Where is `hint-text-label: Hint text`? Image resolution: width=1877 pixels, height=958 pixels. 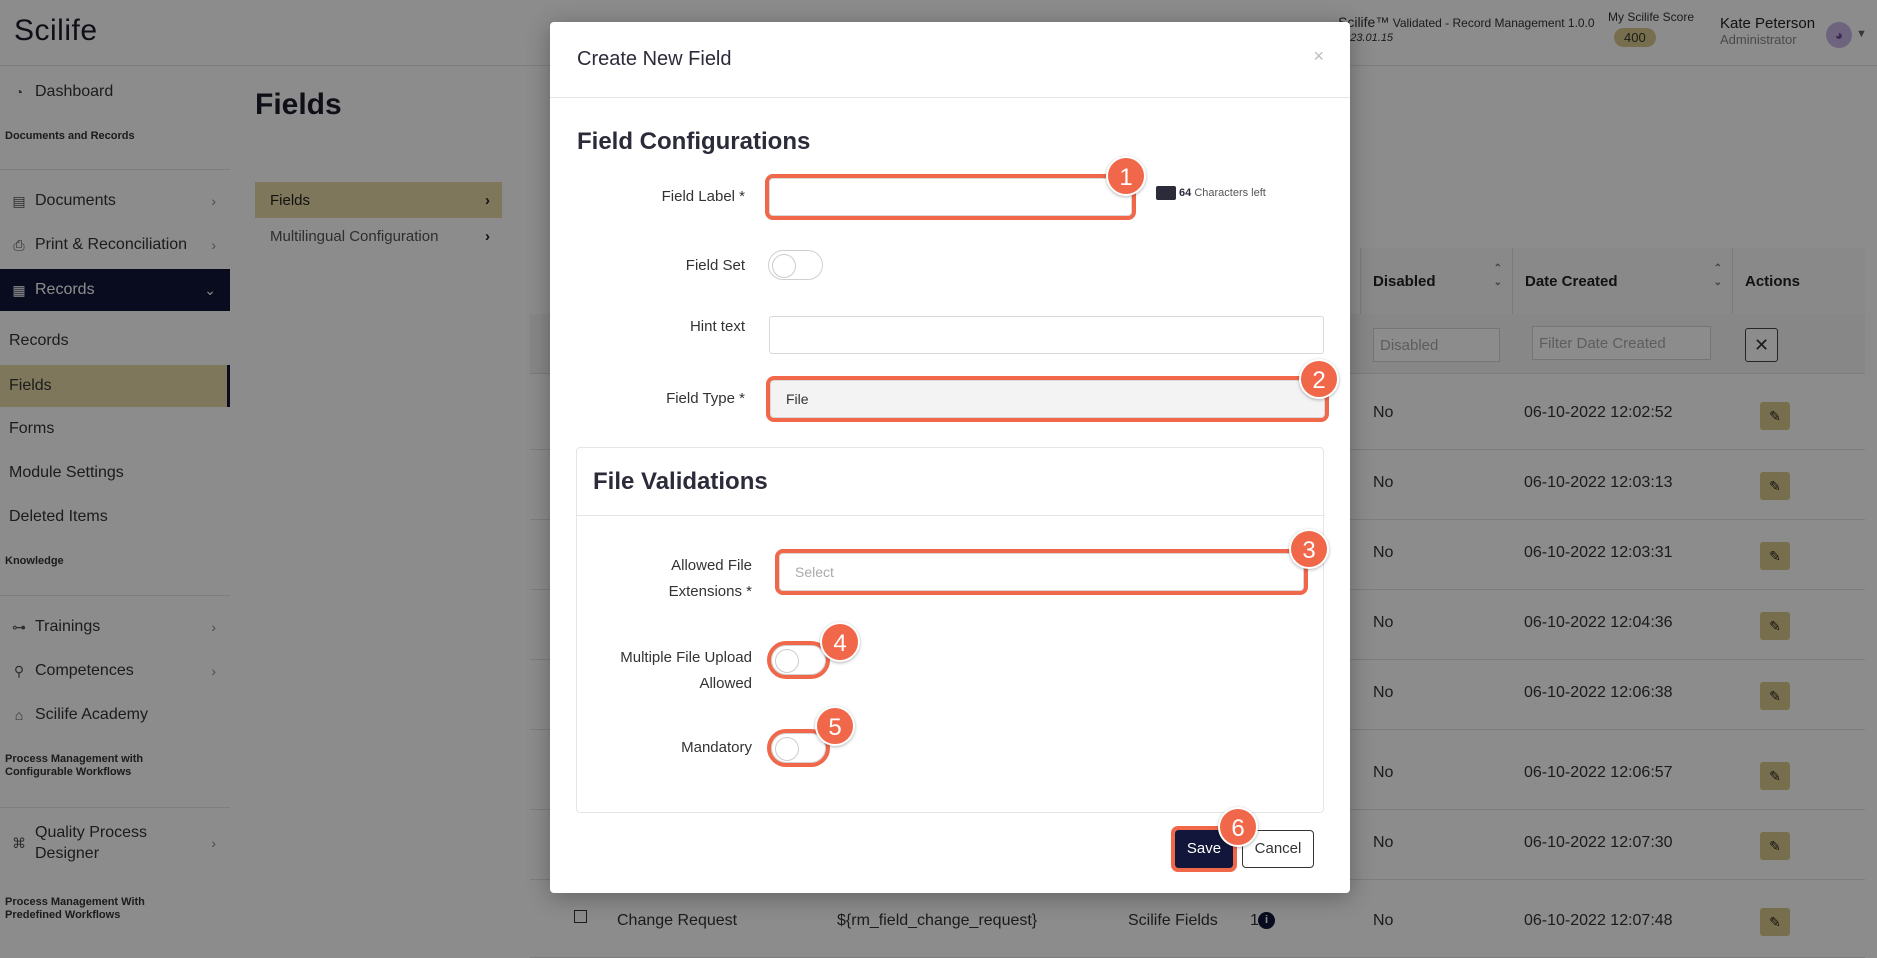 hint-text-label: Hint text is located at coordinates (717, 326).